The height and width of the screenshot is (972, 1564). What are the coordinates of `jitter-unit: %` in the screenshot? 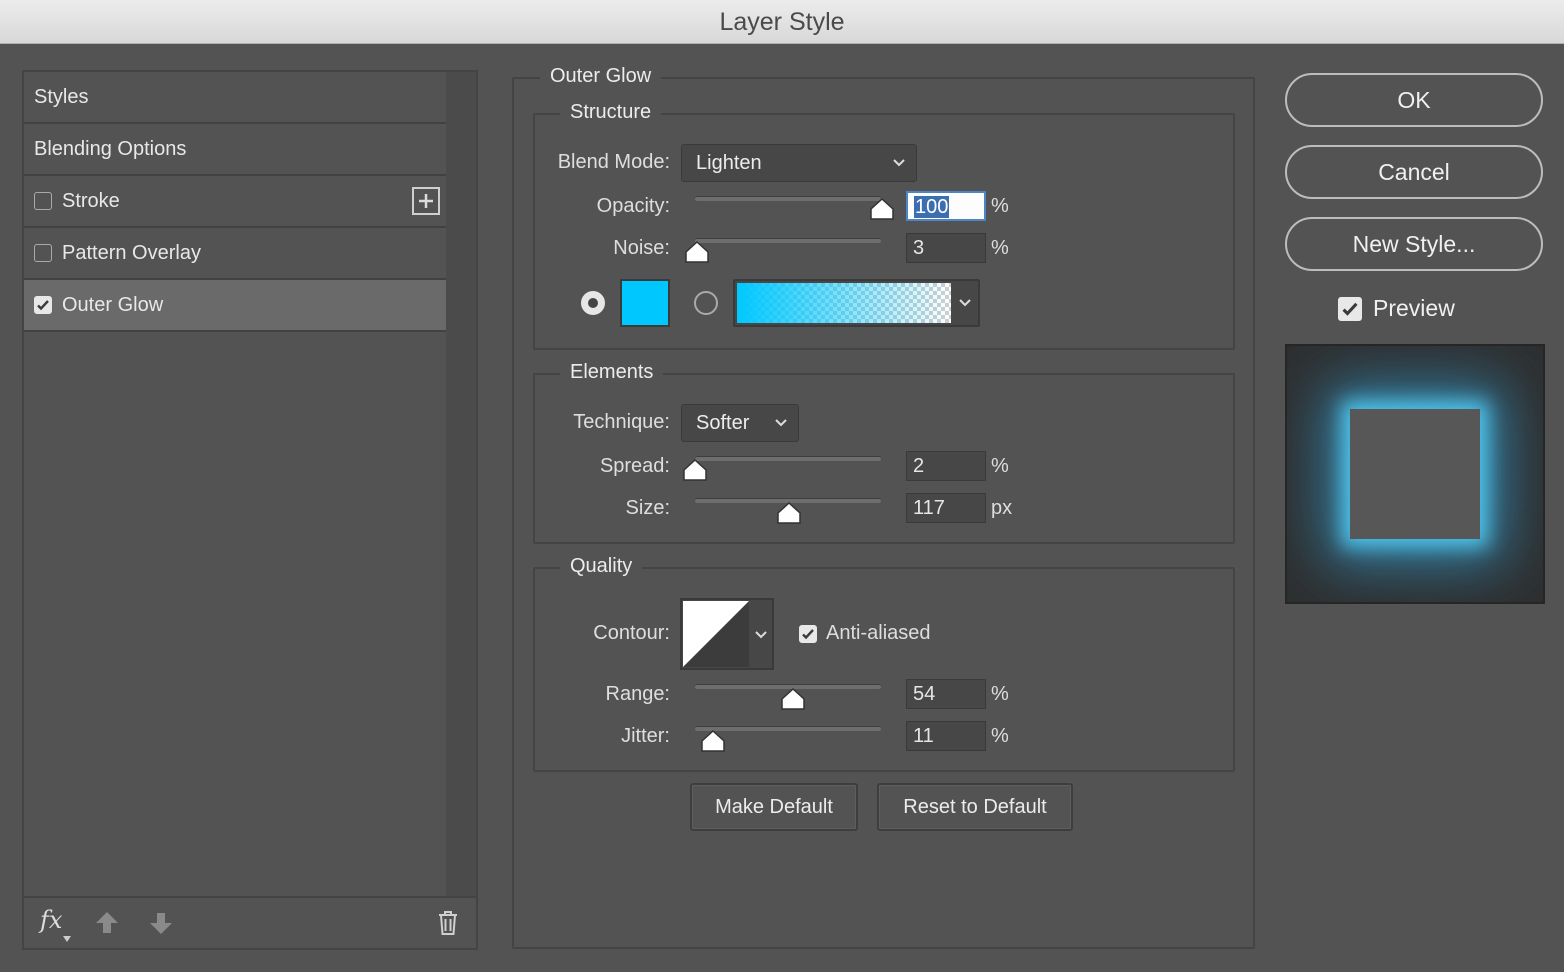 It's located at (1000, 736).